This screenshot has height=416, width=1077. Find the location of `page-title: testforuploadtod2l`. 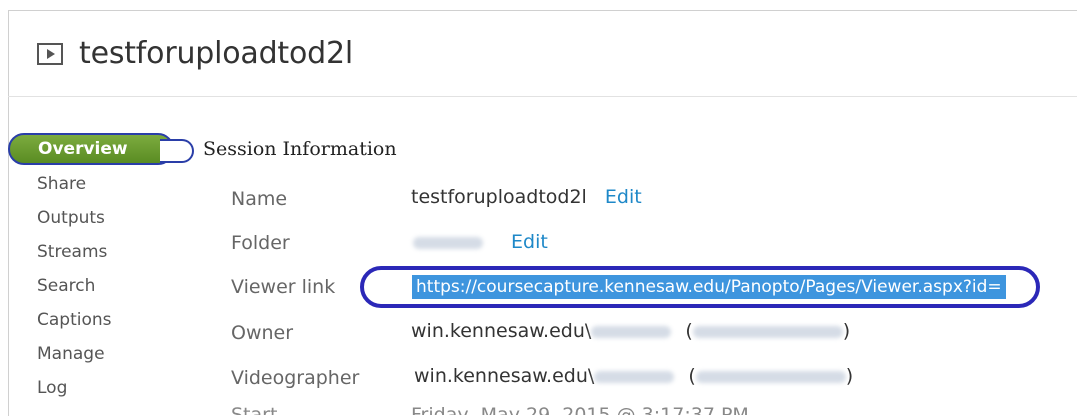

page-title: testforuploadtod2l is located at coordinates (216, 53).